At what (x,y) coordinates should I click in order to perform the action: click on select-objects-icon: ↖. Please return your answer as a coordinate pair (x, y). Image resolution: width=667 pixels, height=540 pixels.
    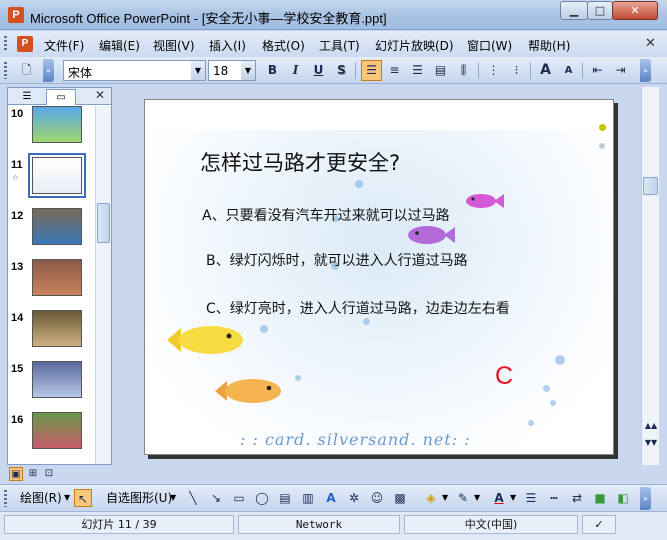
    Looking at the image, I should click on (83, 498).